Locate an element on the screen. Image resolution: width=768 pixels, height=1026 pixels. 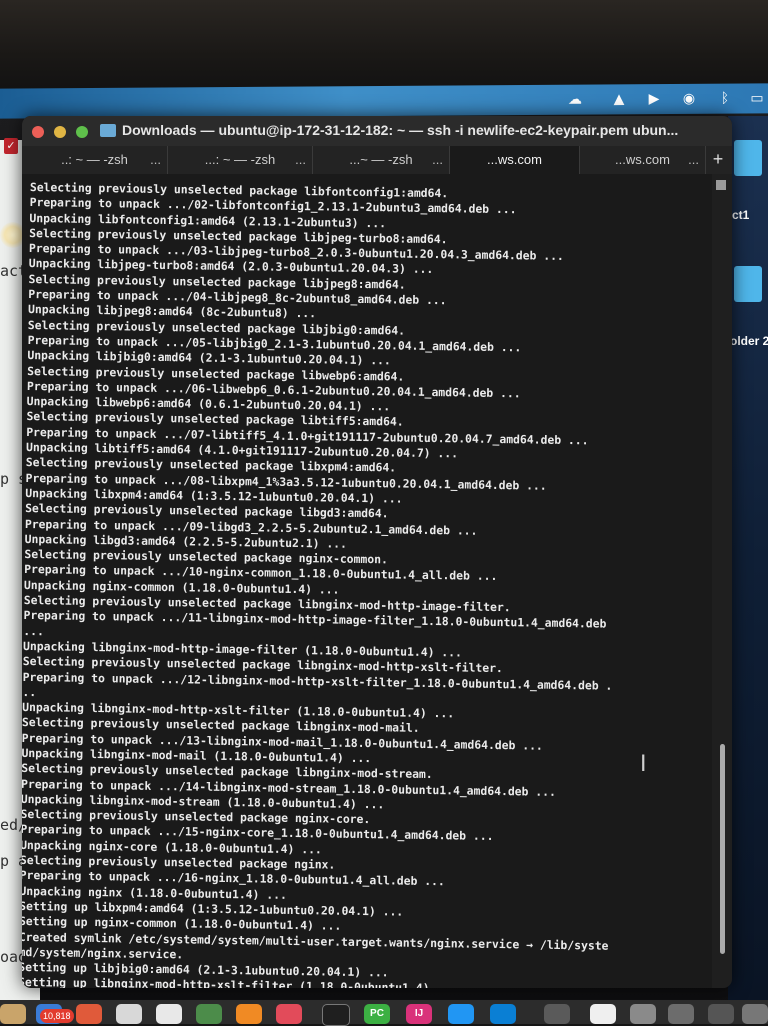
scroll-marker-icon is located at coordinates (721, 185).